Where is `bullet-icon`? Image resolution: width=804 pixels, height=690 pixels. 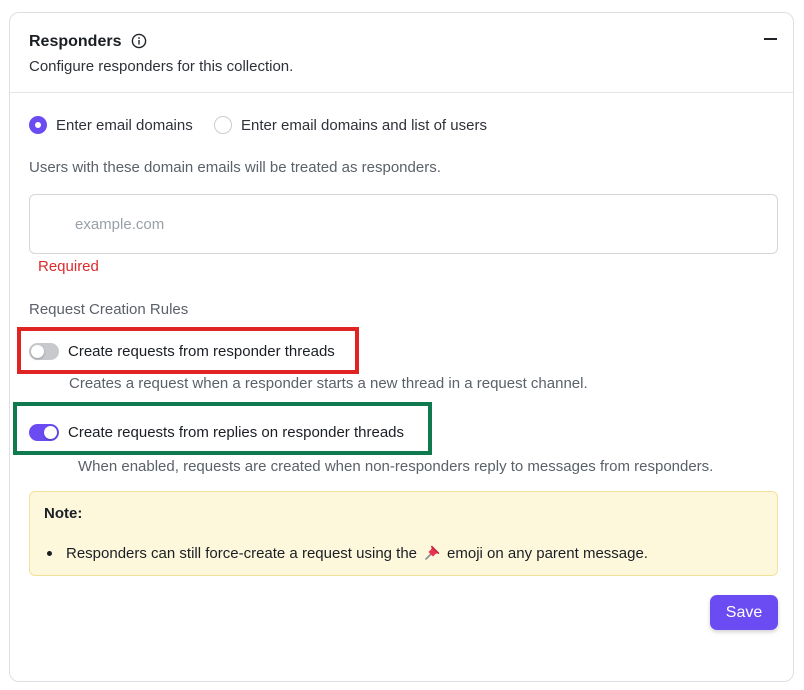 bullet-icon is located at coordinates (49, 553).